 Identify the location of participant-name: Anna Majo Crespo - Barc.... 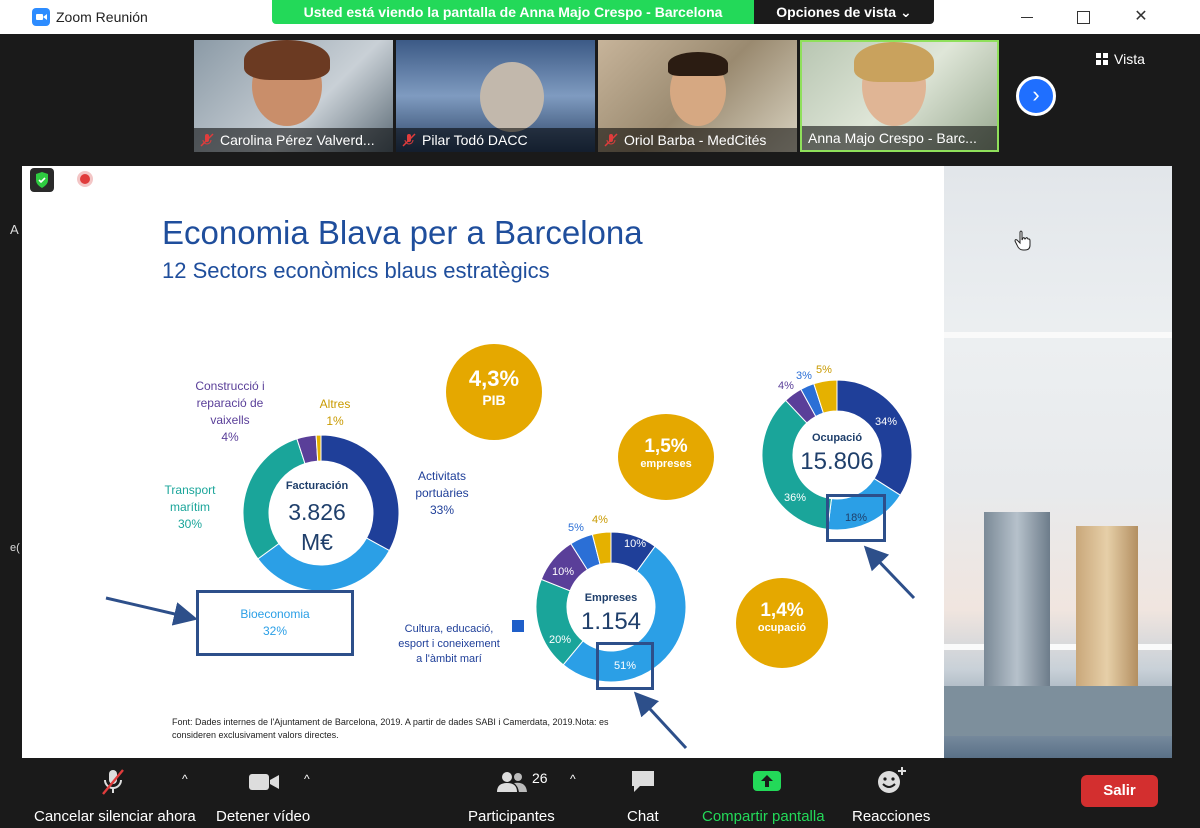
(899, 138).